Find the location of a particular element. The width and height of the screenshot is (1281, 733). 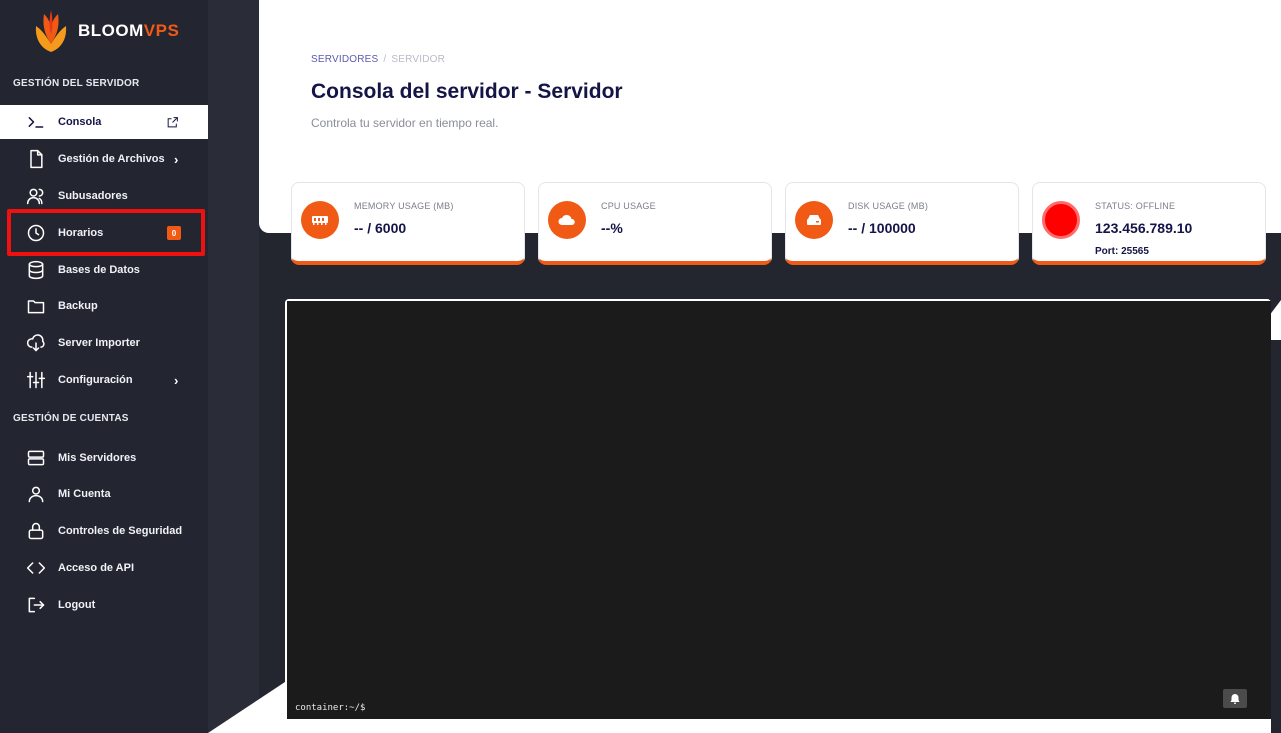

sidebar-item-label: Bases de Datos is located at coordinates (99, 270).